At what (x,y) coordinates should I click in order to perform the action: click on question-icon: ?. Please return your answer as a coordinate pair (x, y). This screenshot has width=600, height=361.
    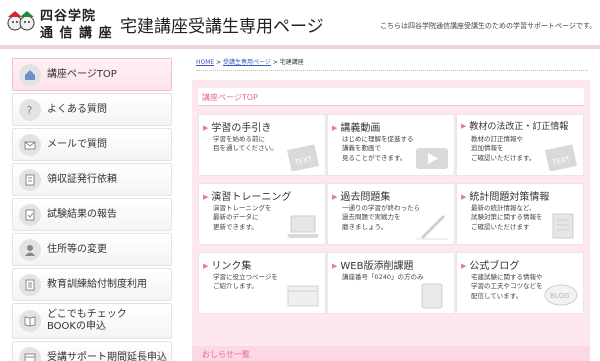
    Looking at the image, I should click on (30, 109).